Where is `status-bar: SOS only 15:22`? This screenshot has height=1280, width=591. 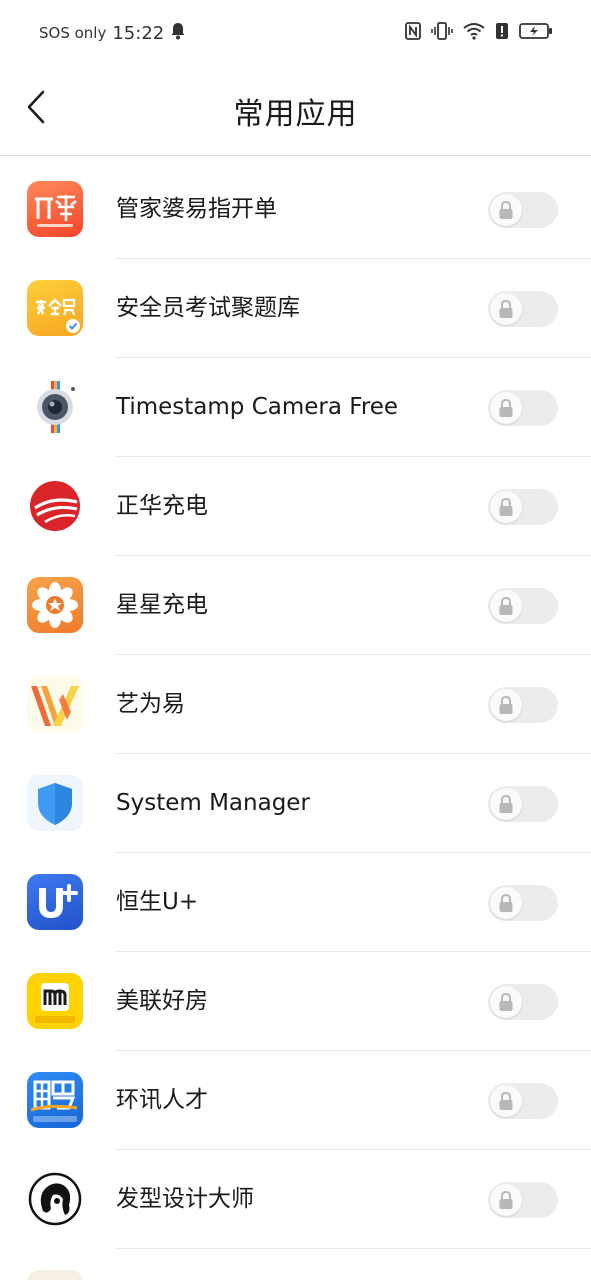 status-bar: SOS only 15:22 is located at coordinates (295, 33).